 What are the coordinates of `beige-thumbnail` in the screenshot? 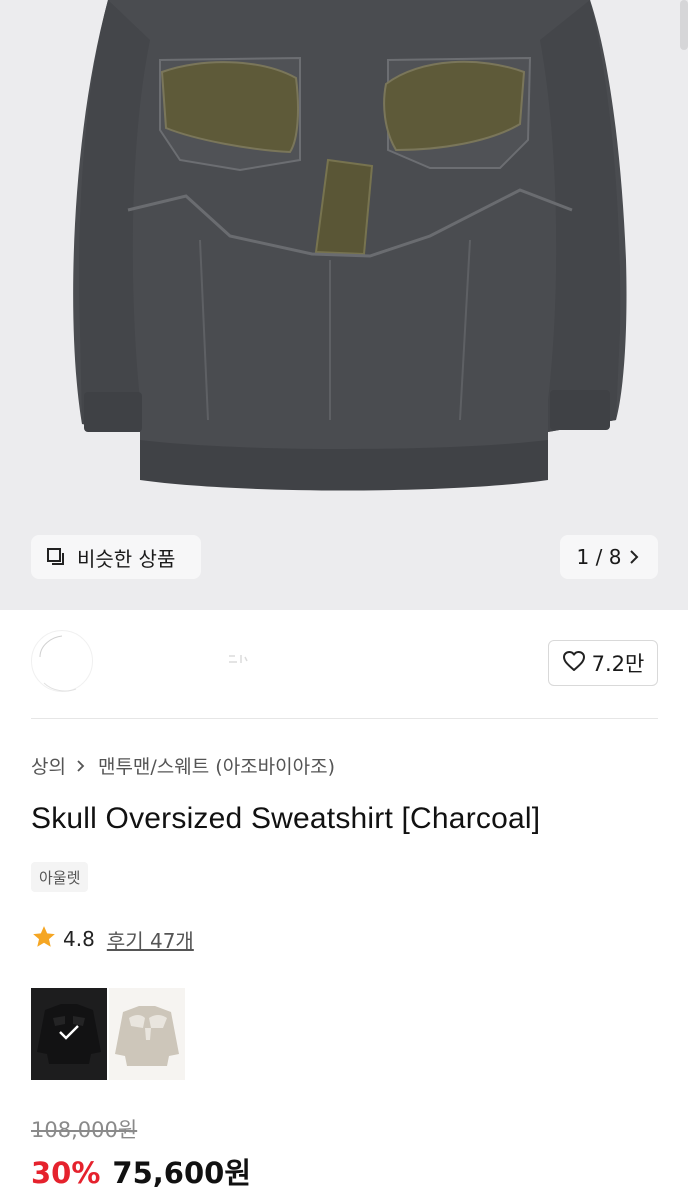 It's located at (147, 1036).